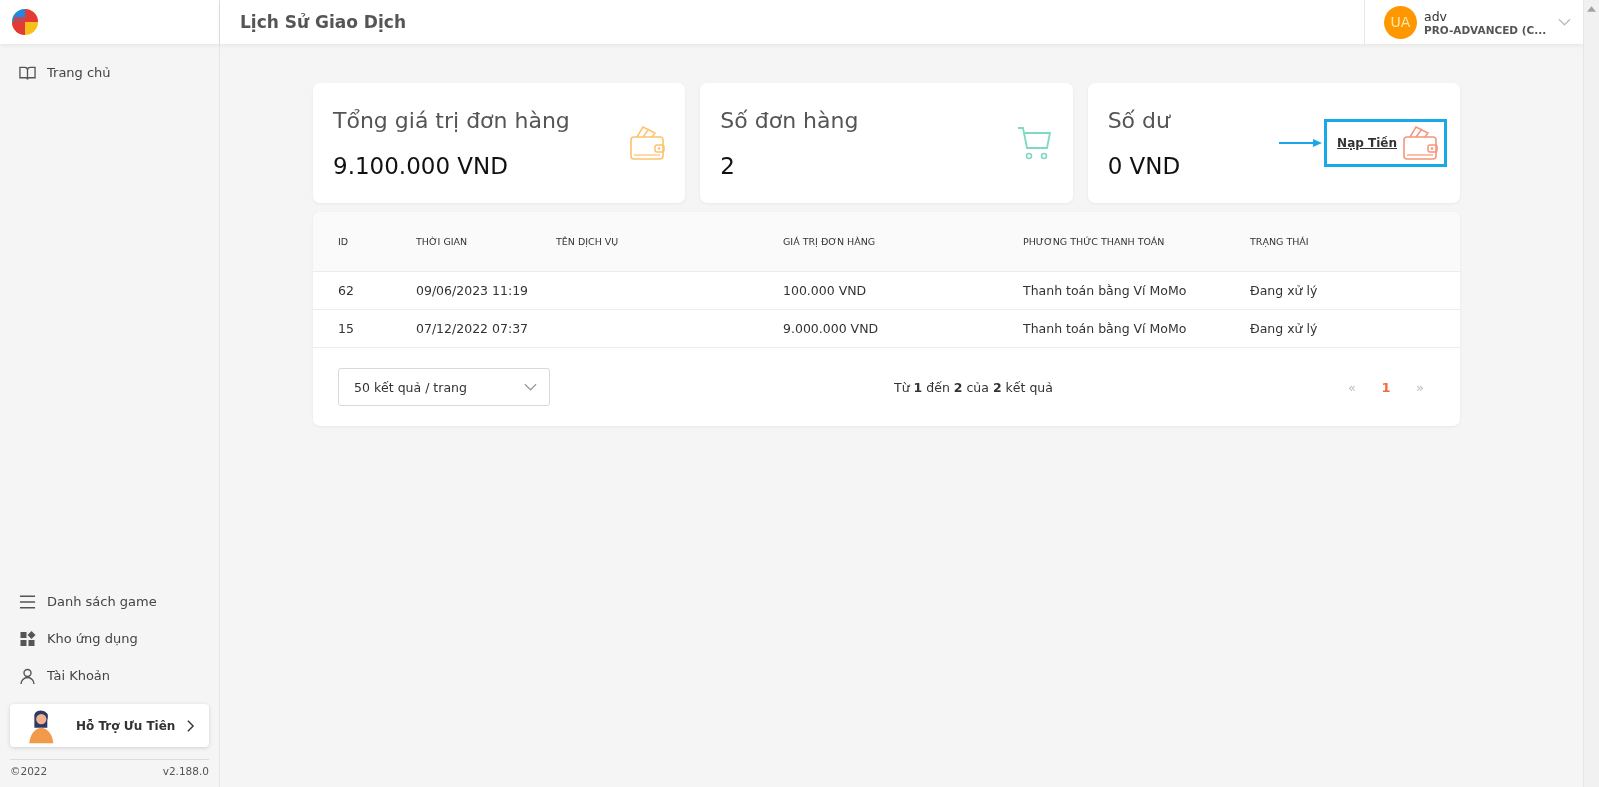  I want to click on scrollbar, so click(1591, 393).